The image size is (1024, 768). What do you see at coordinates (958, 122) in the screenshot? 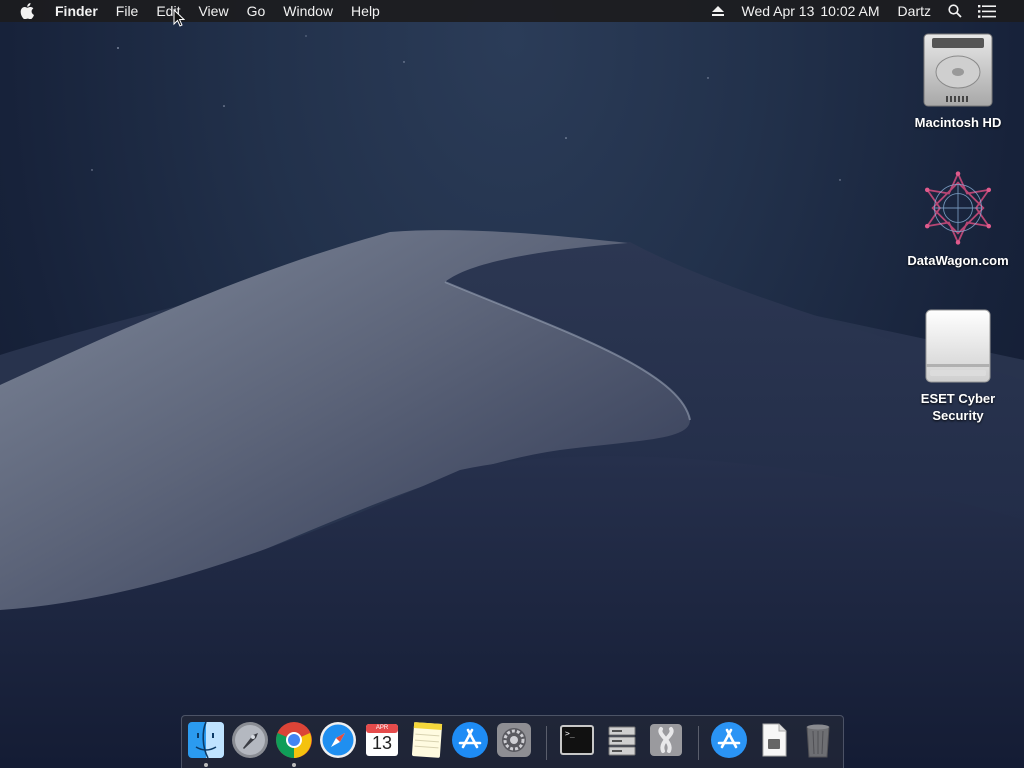
I see `desktop-icon-label: Macintosh HD` at bounding box center [958, 122].